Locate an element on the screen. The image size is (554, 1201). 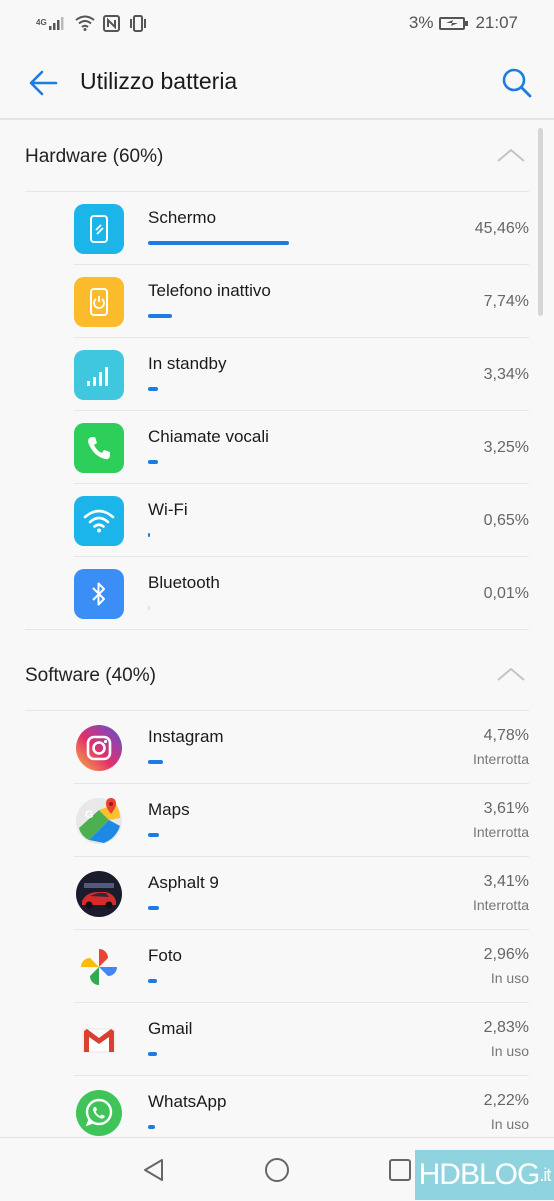
nav-back-button is located at coordinates (154, 1170).